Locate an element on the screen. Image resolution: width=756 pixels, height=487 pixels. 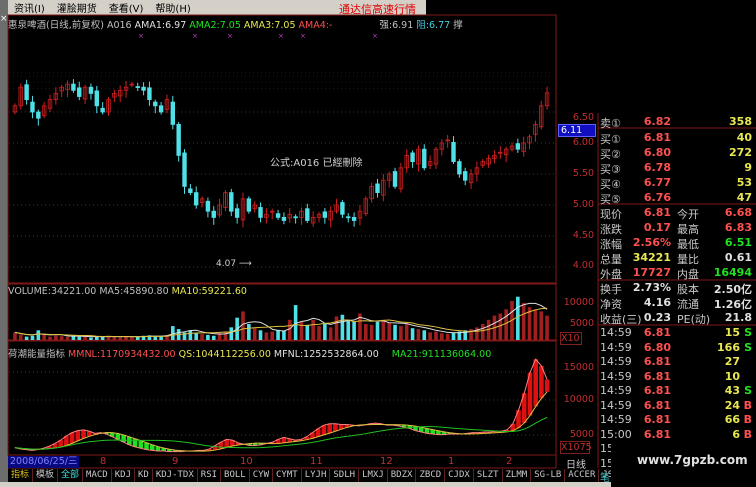
tab-boll: BOLL is located at coordinates (235, 475).